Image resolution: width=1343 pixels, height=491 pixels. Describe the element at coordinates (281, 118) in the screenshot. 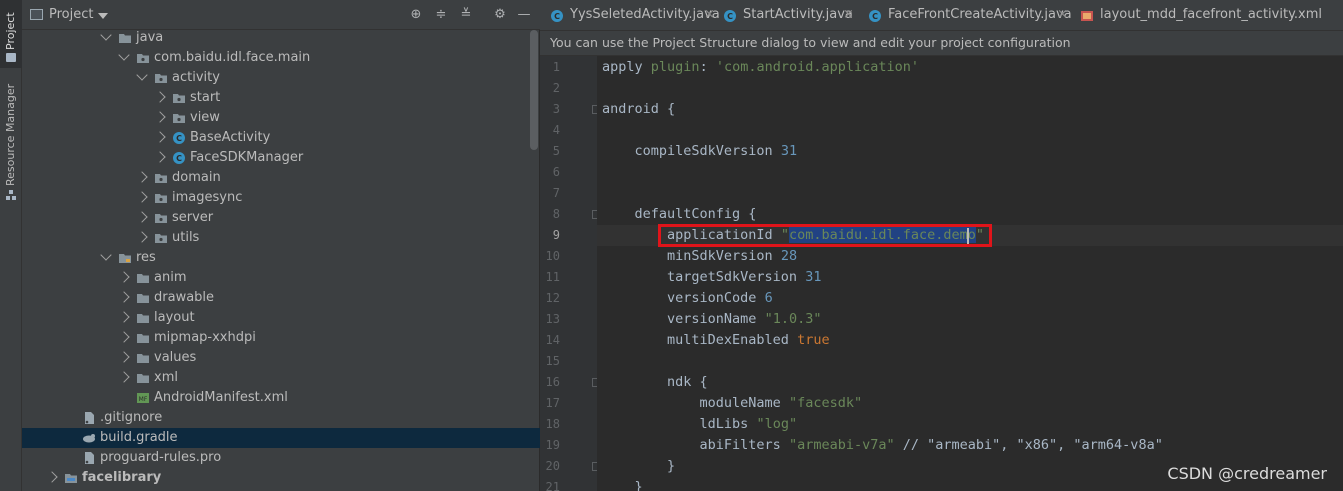

I see `tree-item: view` at that location.